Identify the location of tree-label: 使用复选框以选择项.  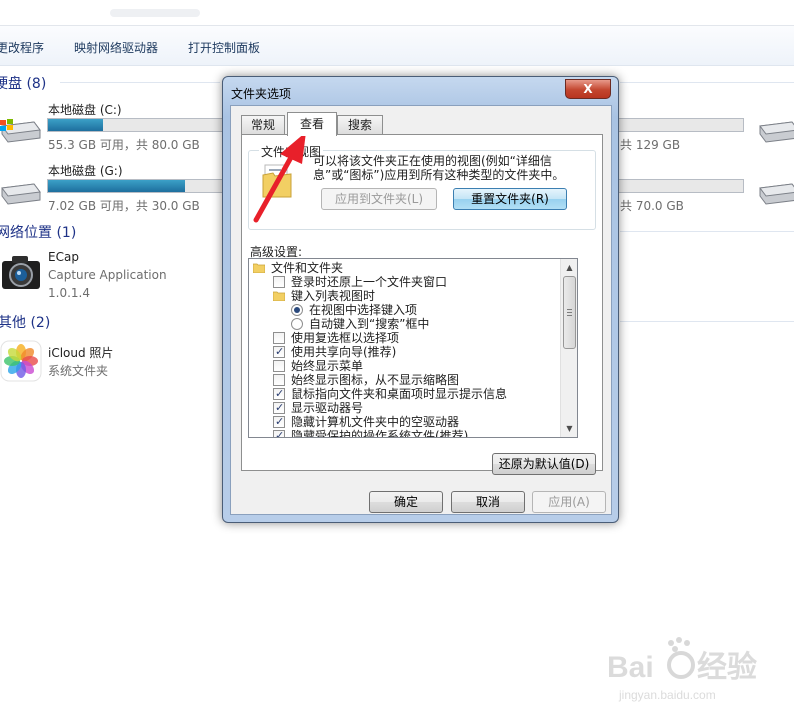
(345, 338).